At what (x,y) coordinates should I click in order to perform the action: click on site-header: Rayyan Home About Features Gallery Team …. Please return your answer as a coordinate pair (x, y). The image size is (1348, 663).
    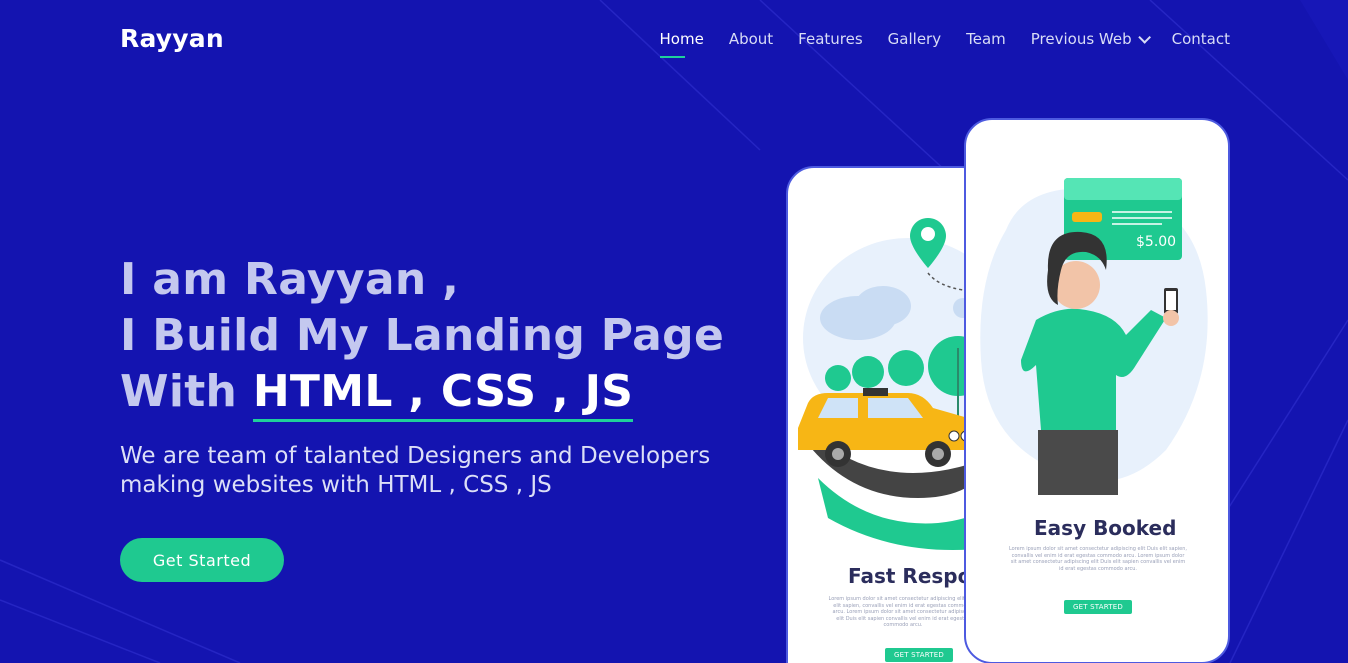
    Looking at the image, I should click on (674, 41).